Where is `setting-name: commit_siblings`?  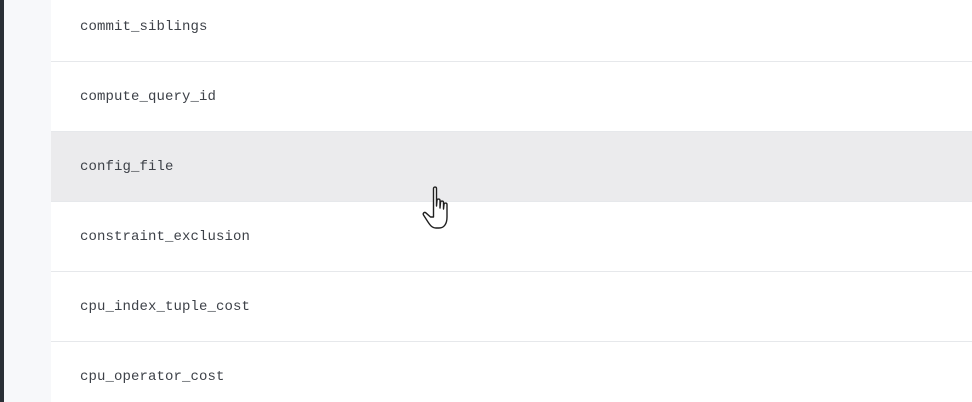 setting-name: commit_siblings is located at coordinates (144, 26).